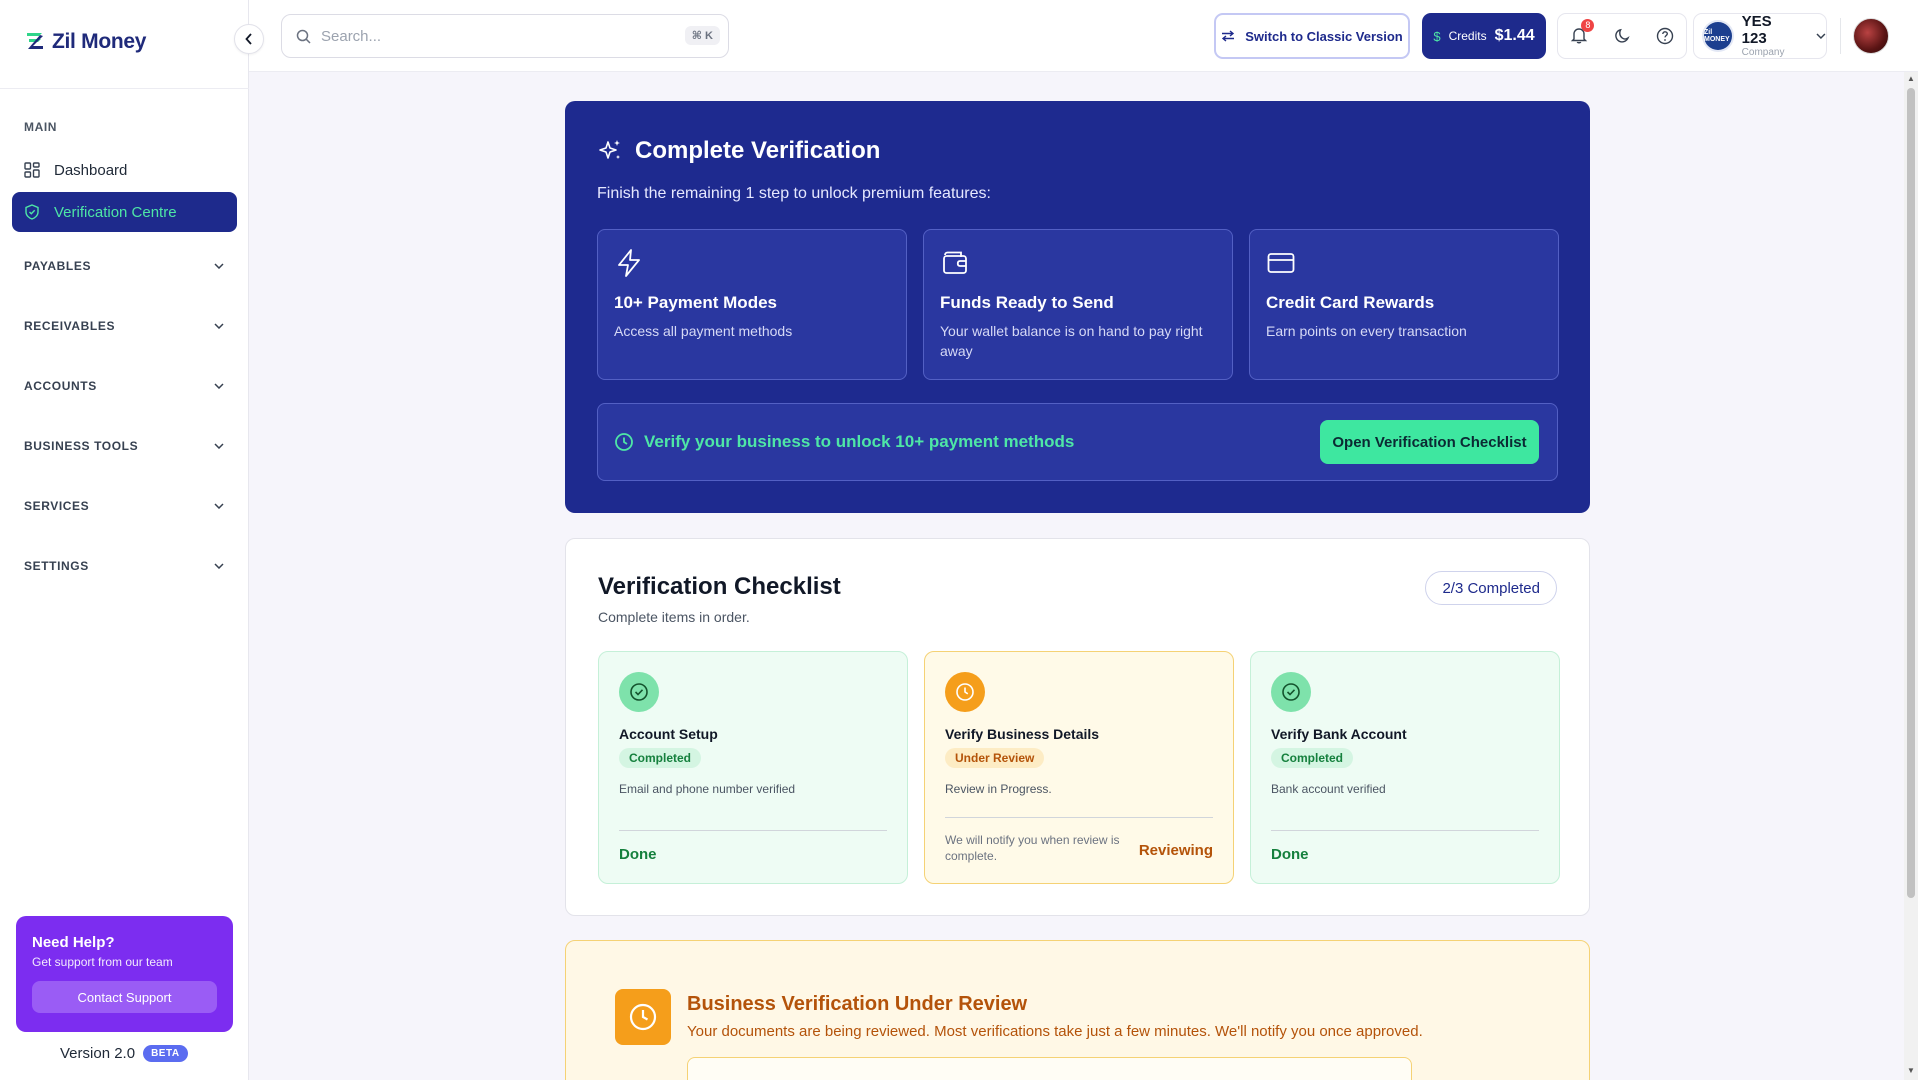 The height and width of the screenshot is (1080, 1918). Describe the element at coordinates (624, 442) in the screenshot. I see `clock-icon` at that location.